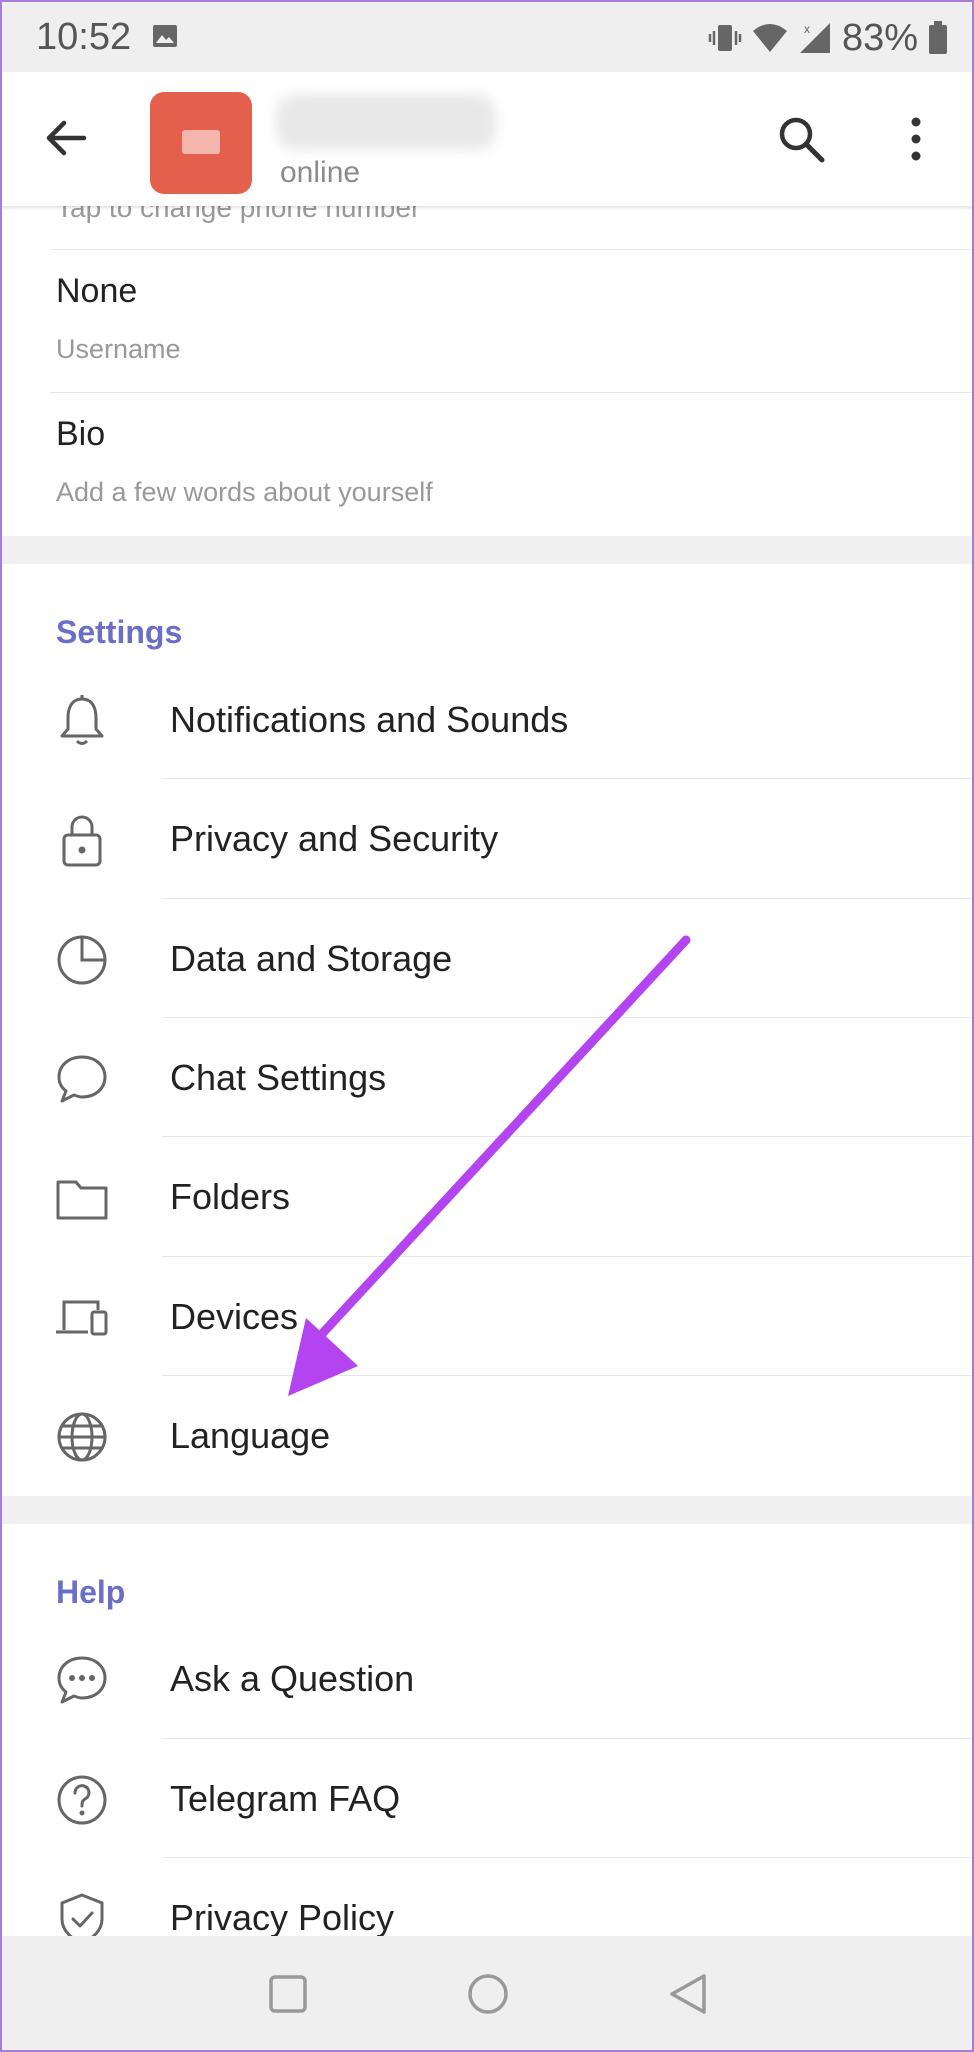  I want to click on devices-icon, so click(82, 1318).